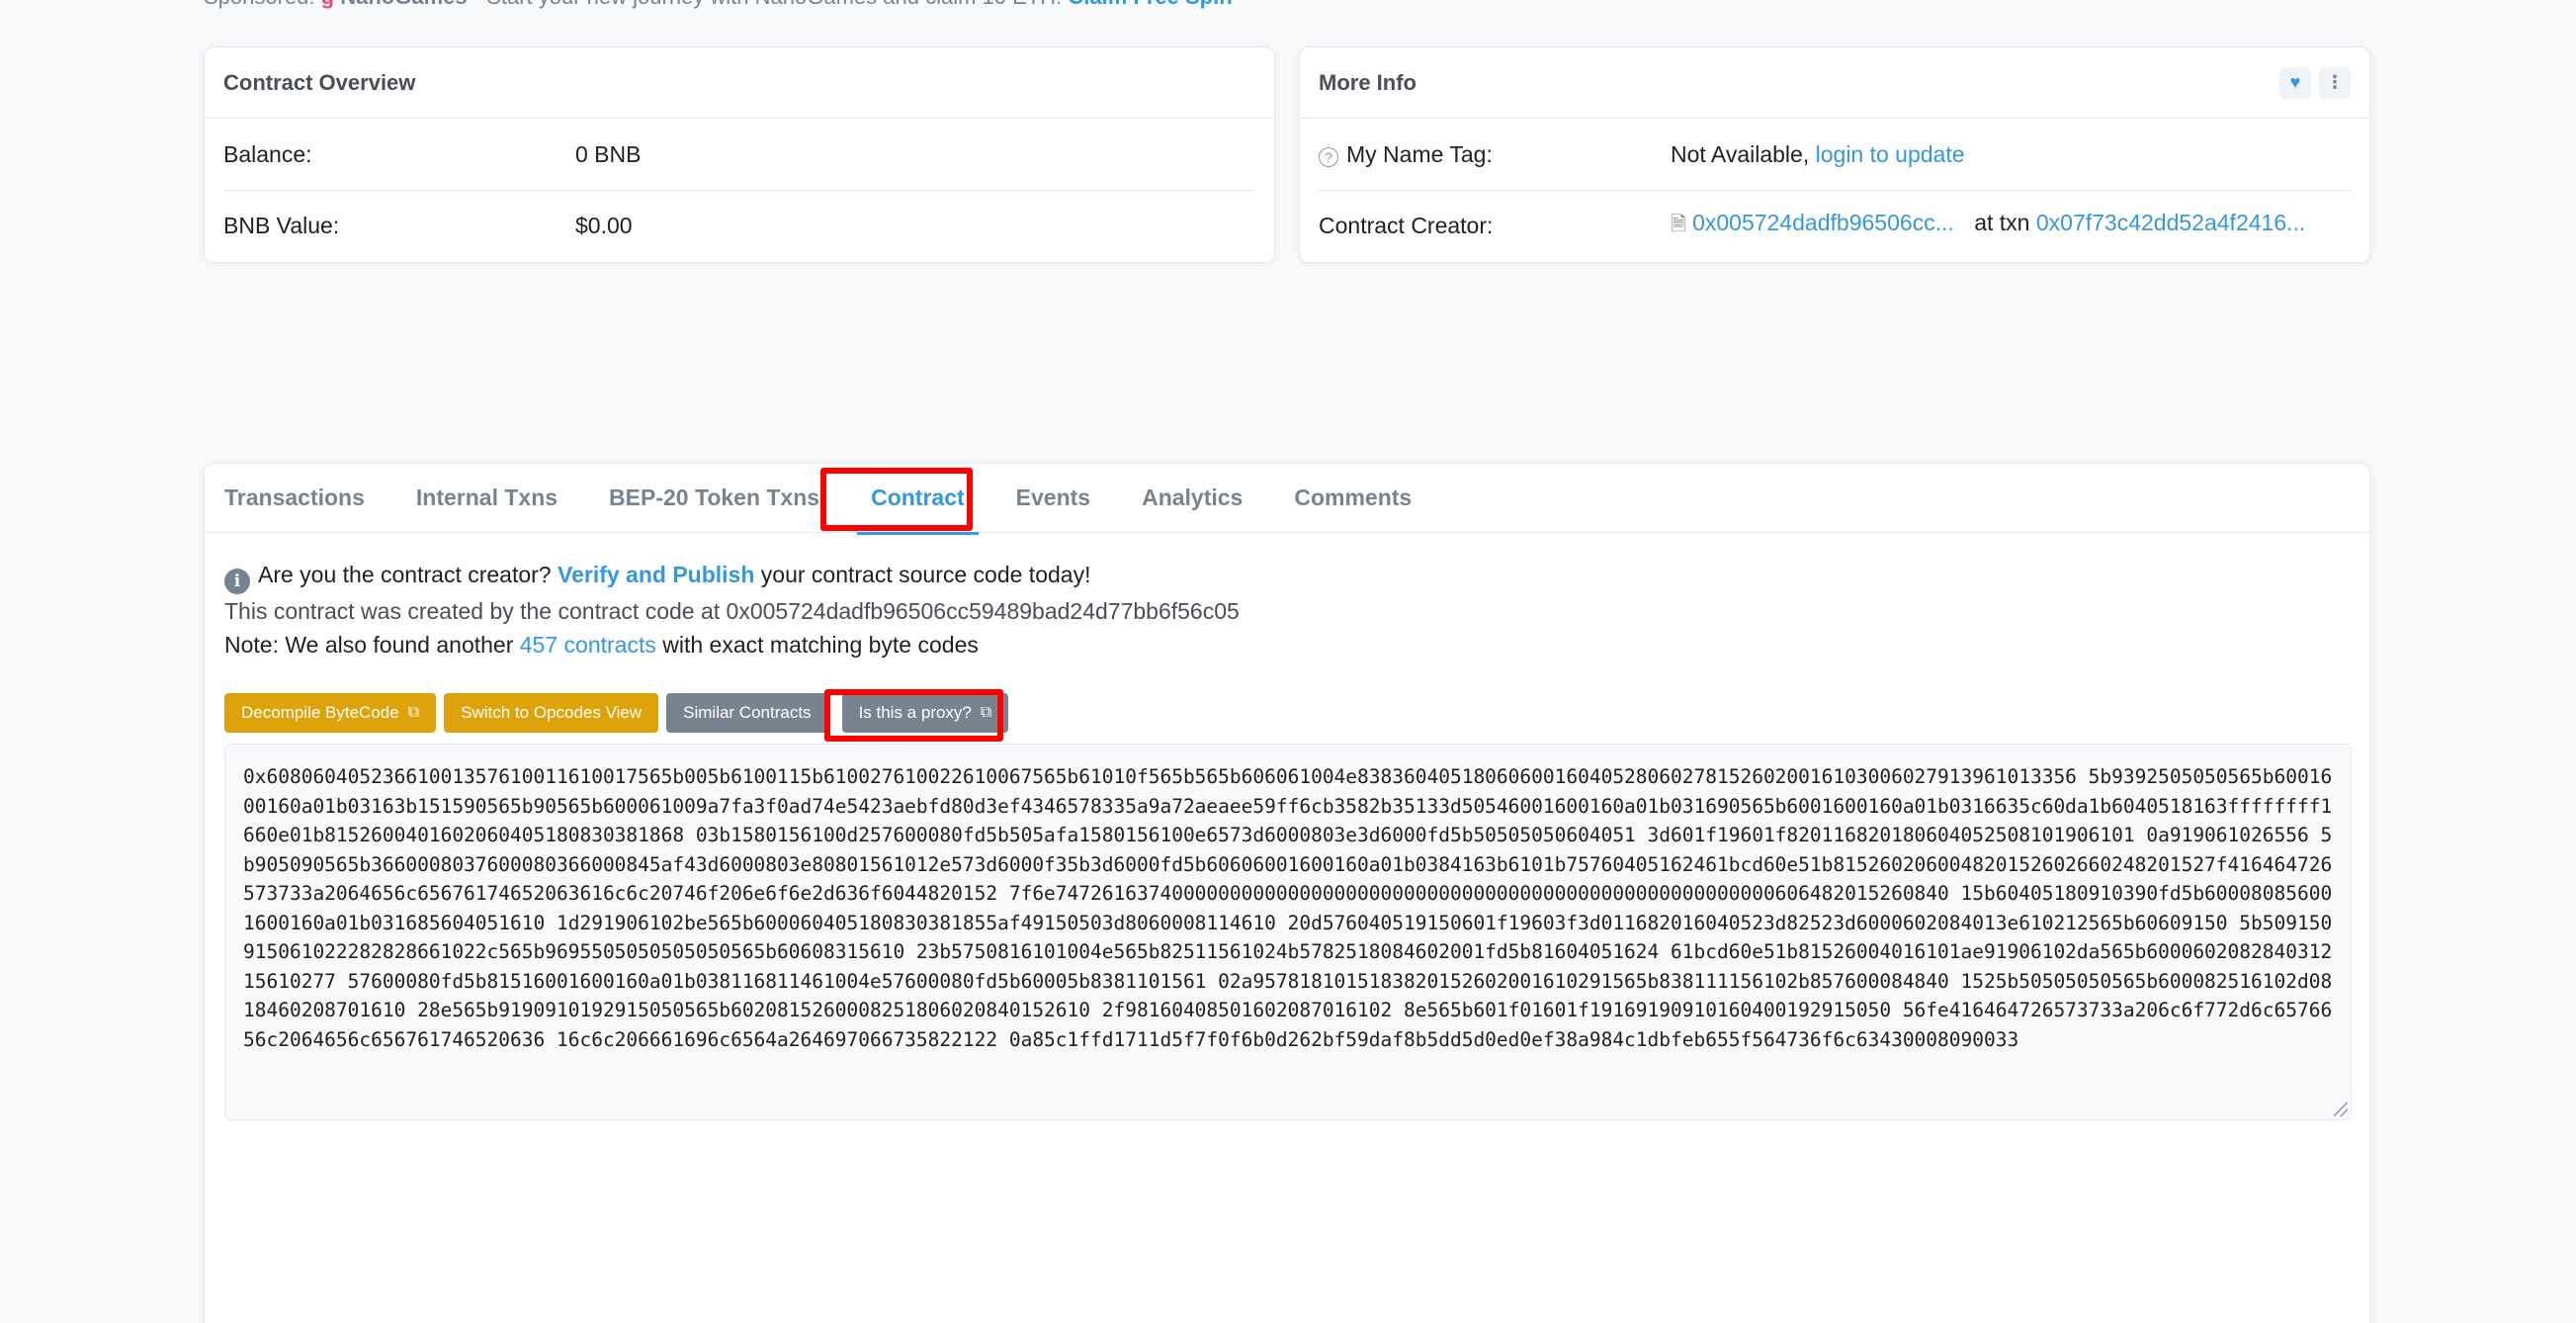  I want to click on contract-creator-label: Contract Creator:, so click(1406, 225).